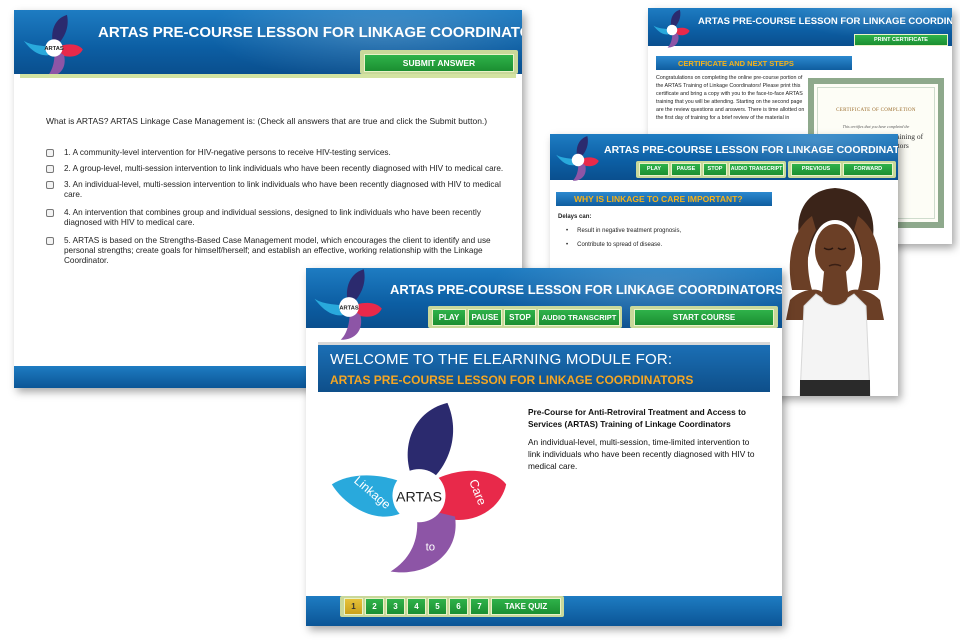  I want to click on forward-button: FORWARD, so click(868, 169).